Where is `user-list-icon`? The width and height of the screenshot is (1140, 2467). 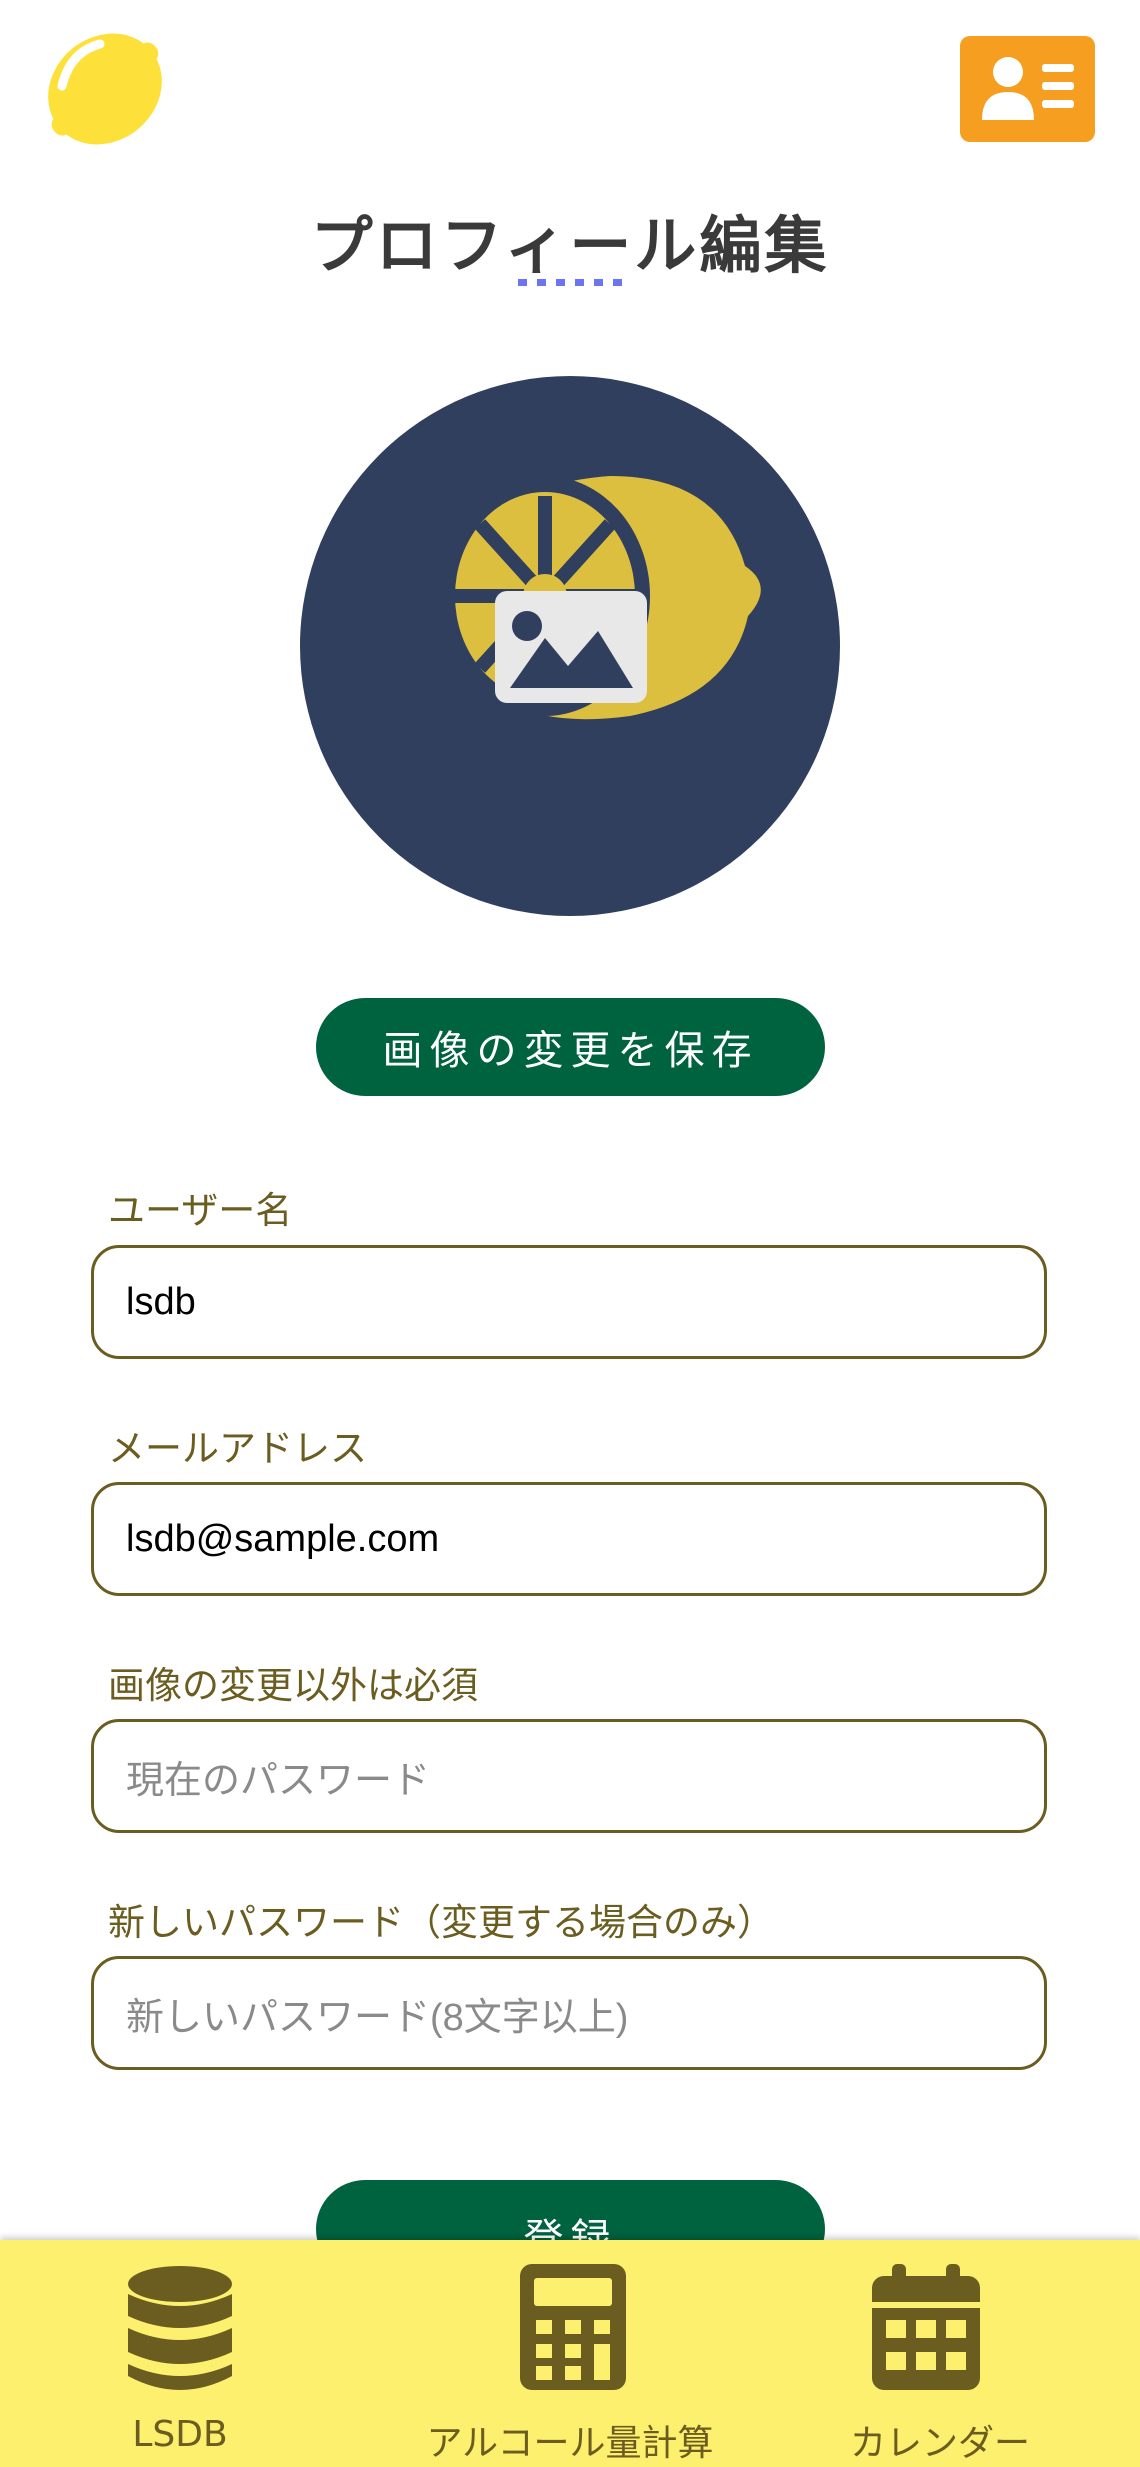
user-list-icon is located at coordinates (1027, 88).